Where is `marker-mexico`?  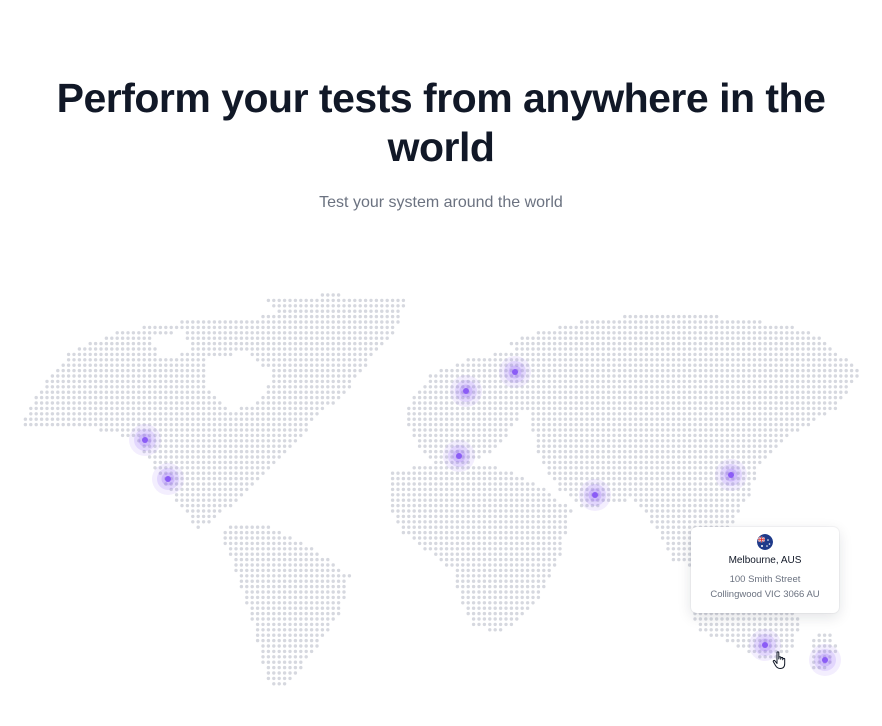 marker-mexico is located at coordinates (168, 479).